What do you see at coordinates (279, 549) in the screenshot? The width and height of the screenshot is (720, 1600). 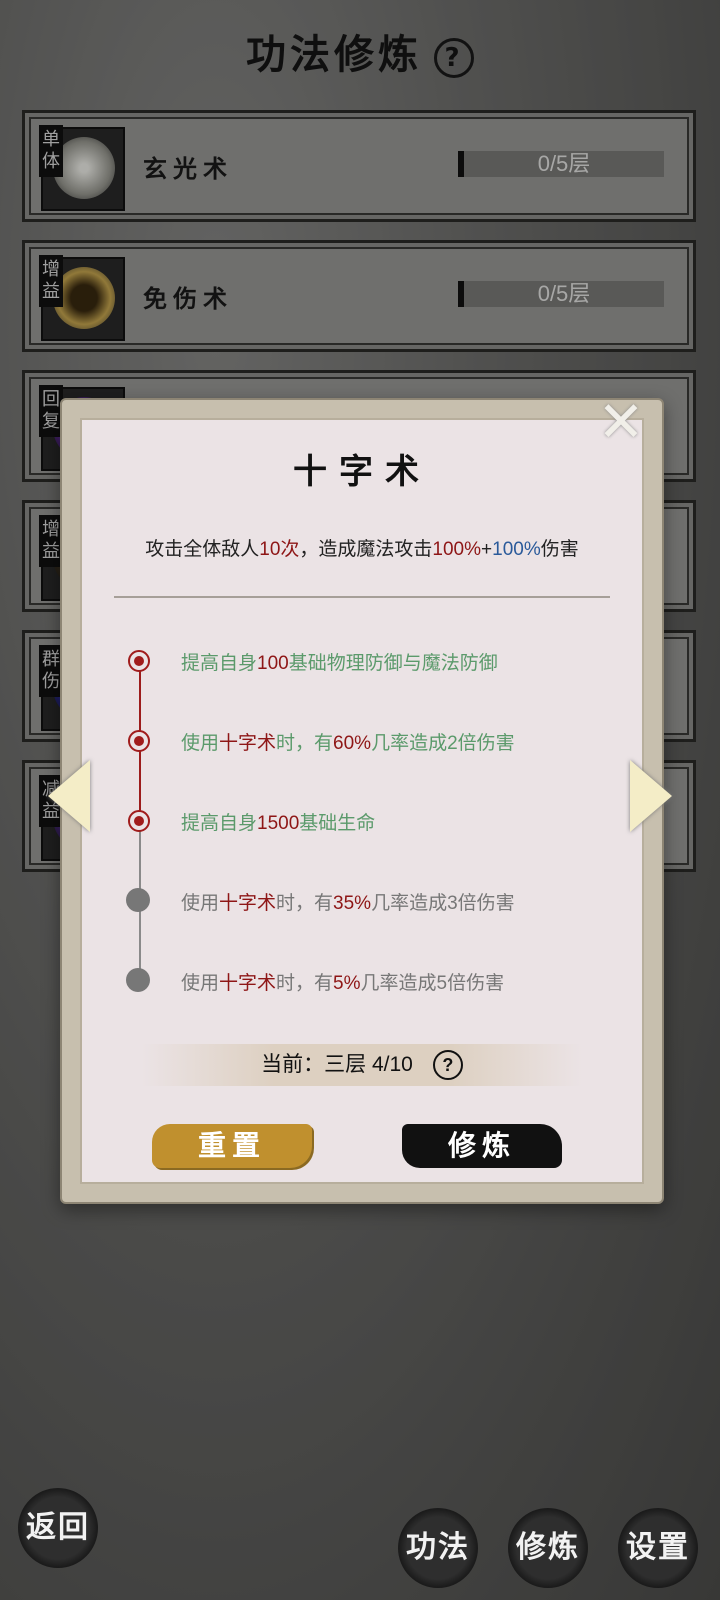 I see `desc-count: 10次` at bounding box center [279, 549].